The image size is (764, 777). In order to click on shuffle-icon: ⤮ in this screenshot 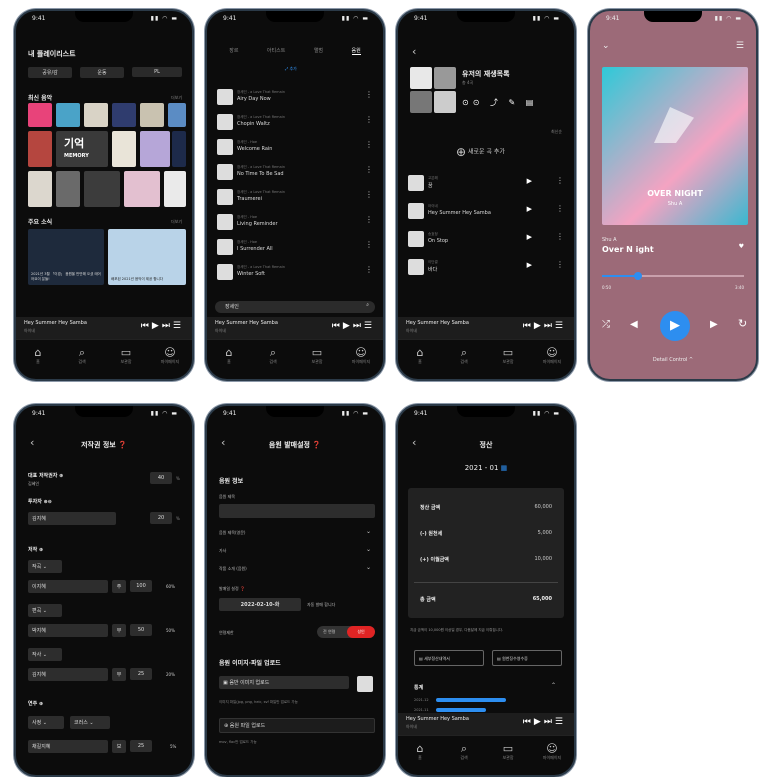, I will do `click(606, 324)`.